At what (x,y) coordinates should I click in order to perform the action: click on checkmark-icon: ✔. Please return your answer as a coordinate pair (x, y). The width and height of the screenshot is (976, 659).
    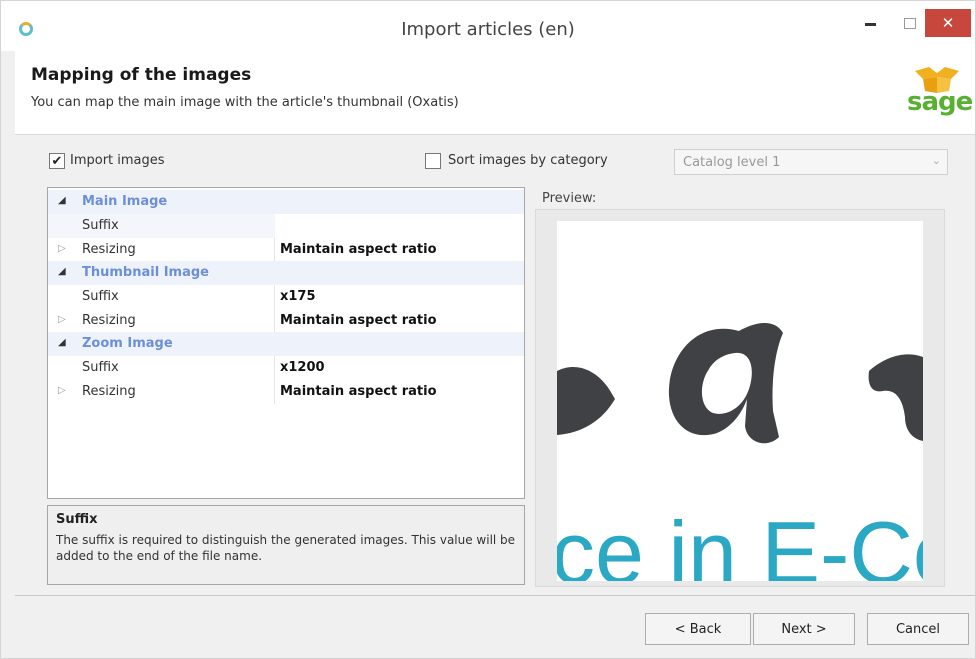
    Looking at the image, I should click on (57, 161).